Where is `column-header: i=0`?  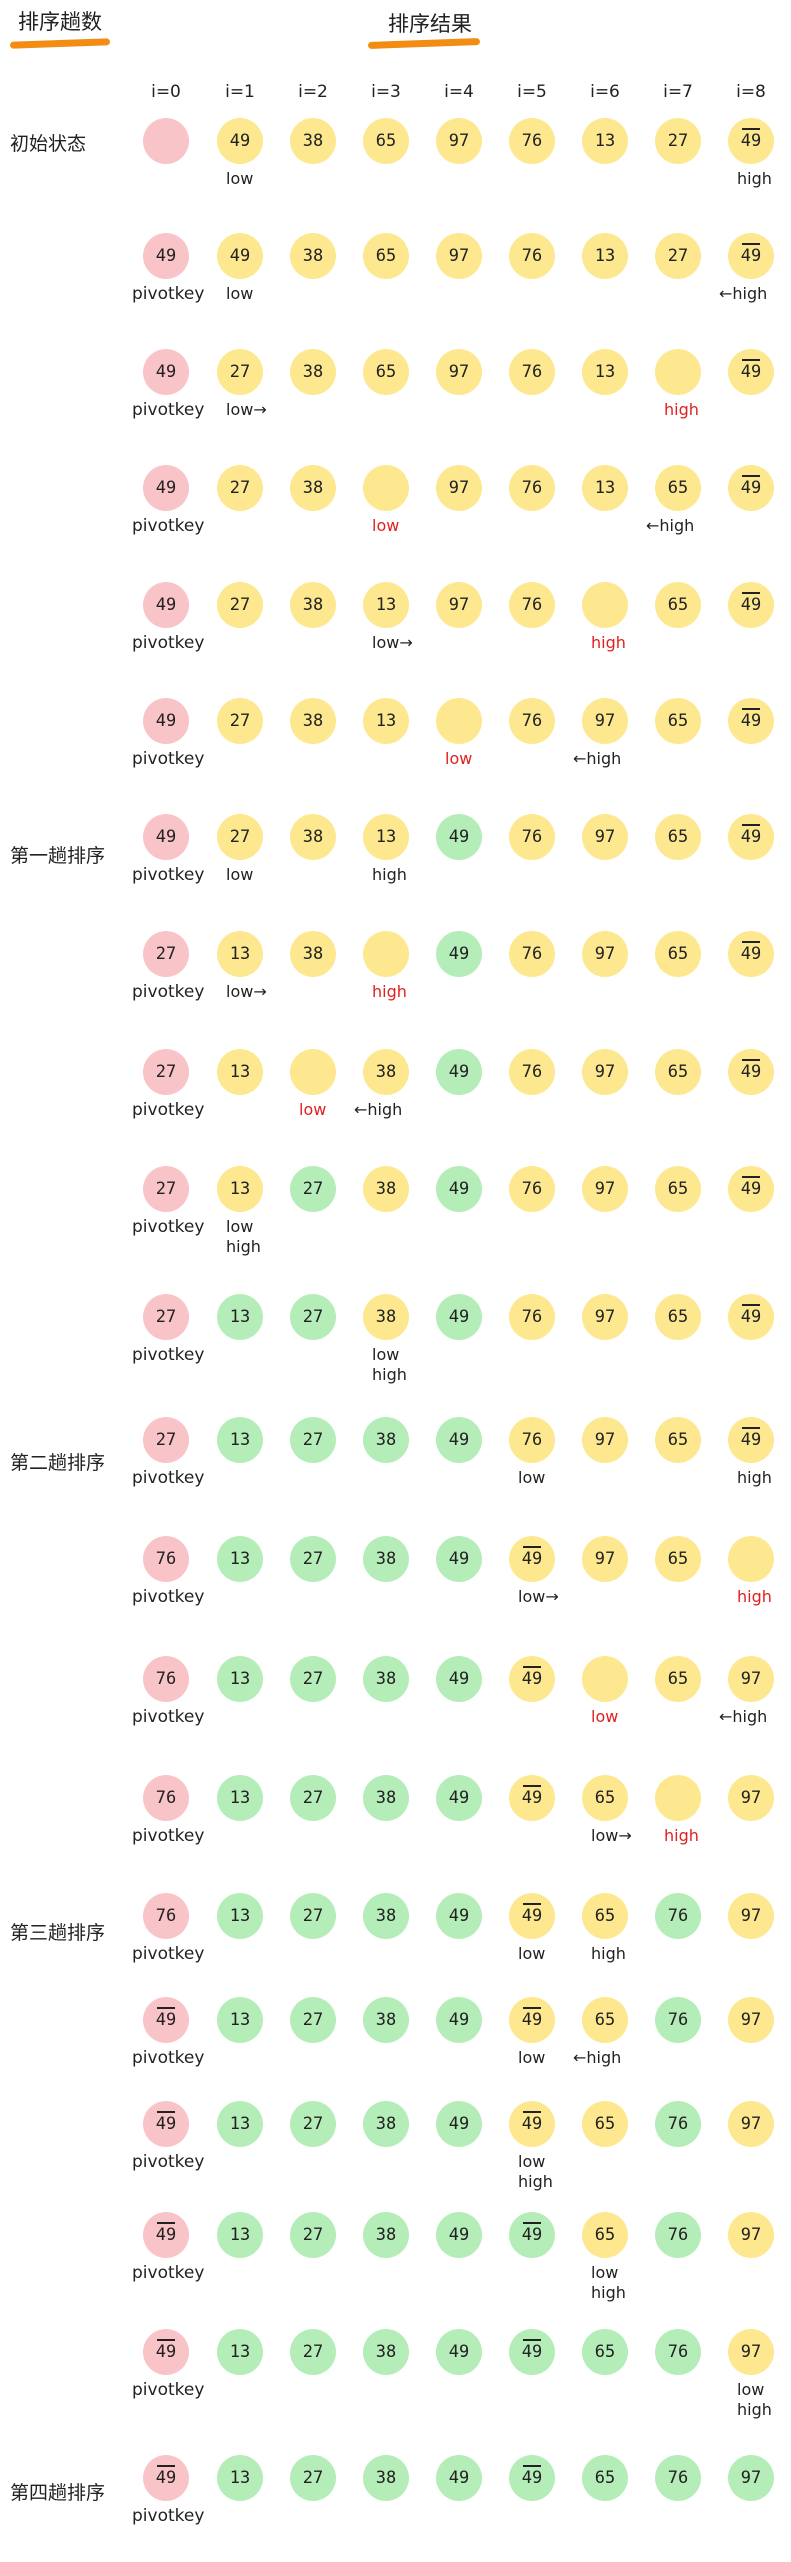 column-header: i=0 is located at coordinates (166, 92).